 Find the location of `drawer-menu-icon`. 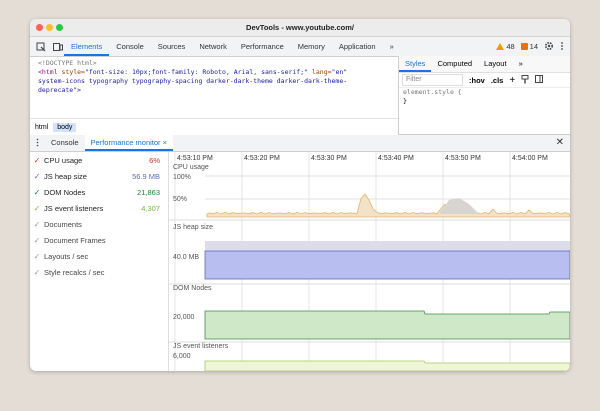

drawer-menu-icon is located at coordinates (37, 143).